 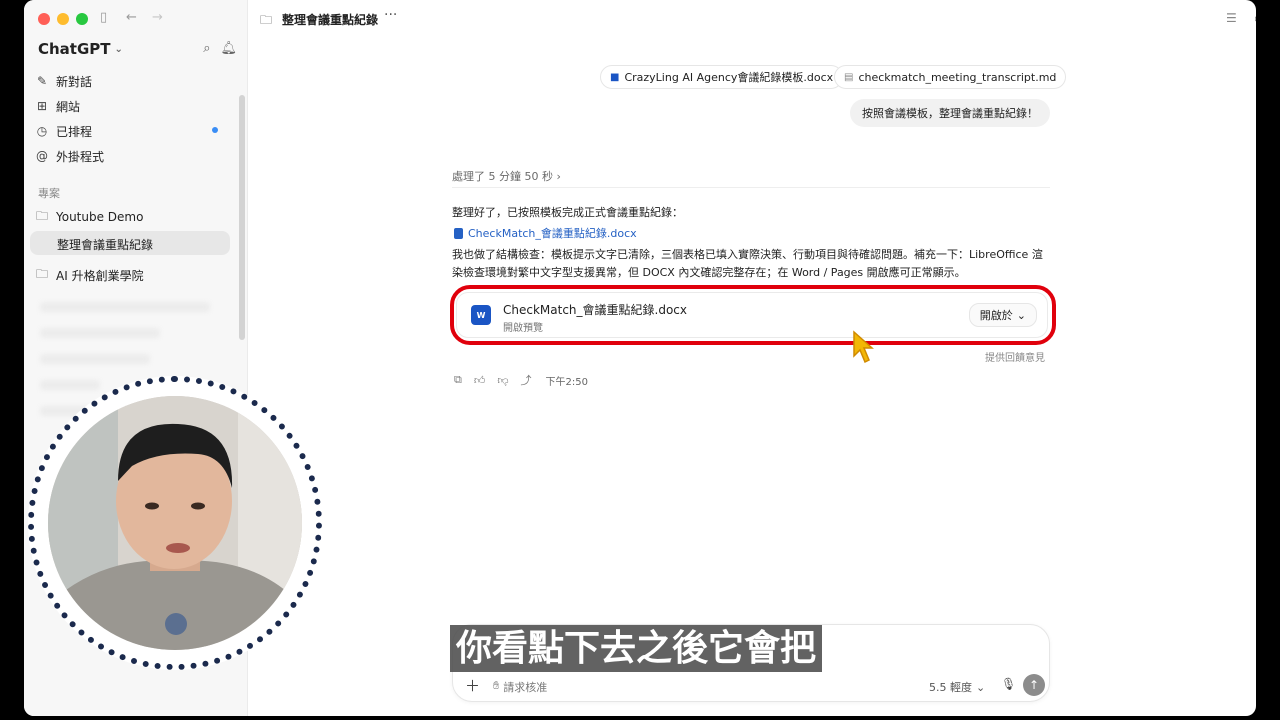 What do you see at coordinates (957, 77) in the screenshot?
I see `attachment-label: checkmatch_meeting_transcript.md` at bounding box center [957, 77].